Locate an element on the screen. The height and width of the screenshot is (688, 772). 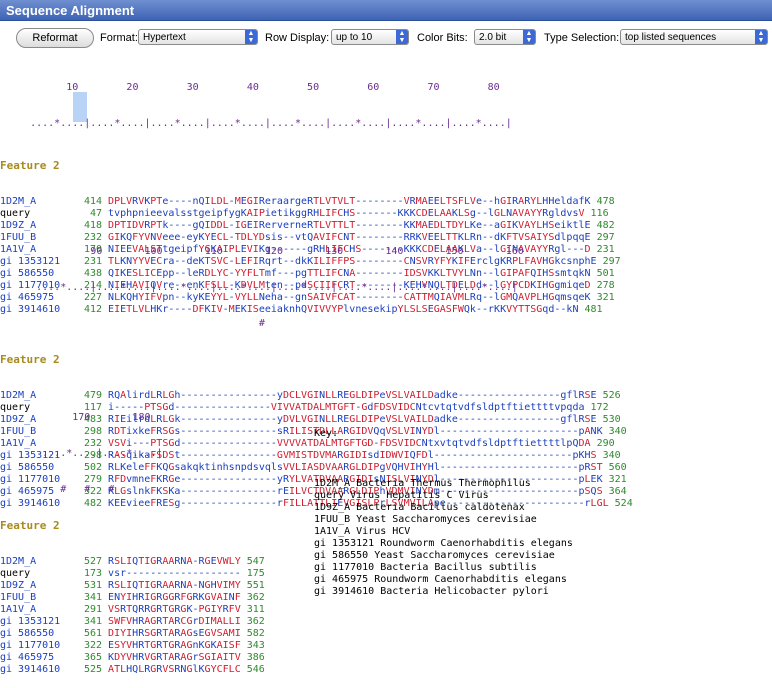
start-position: 365 is located at coordinates (92, 657).